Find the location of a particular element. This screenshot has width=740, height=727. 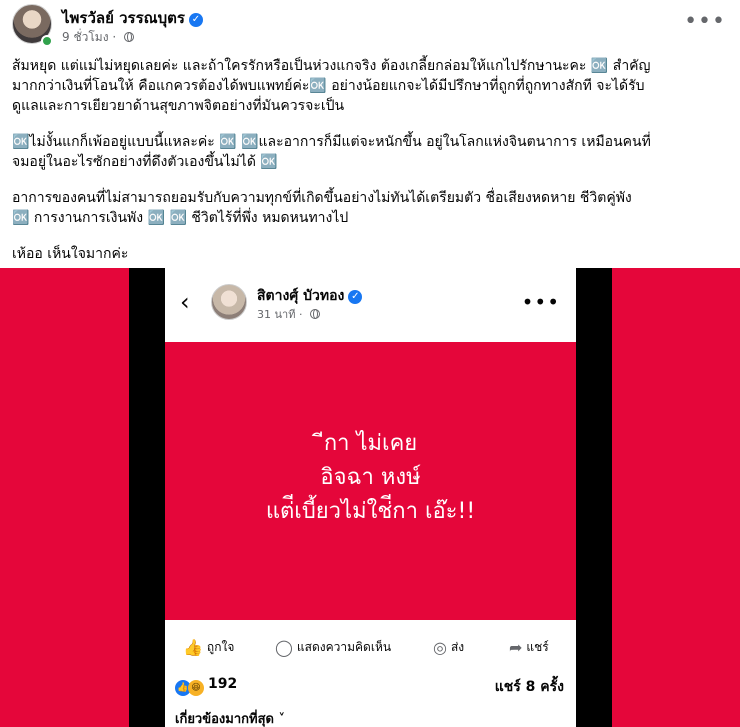

embedded-sort-label: เกี่ยวข้องมากที่สุด ˅ is located at coordinates (230, 717).